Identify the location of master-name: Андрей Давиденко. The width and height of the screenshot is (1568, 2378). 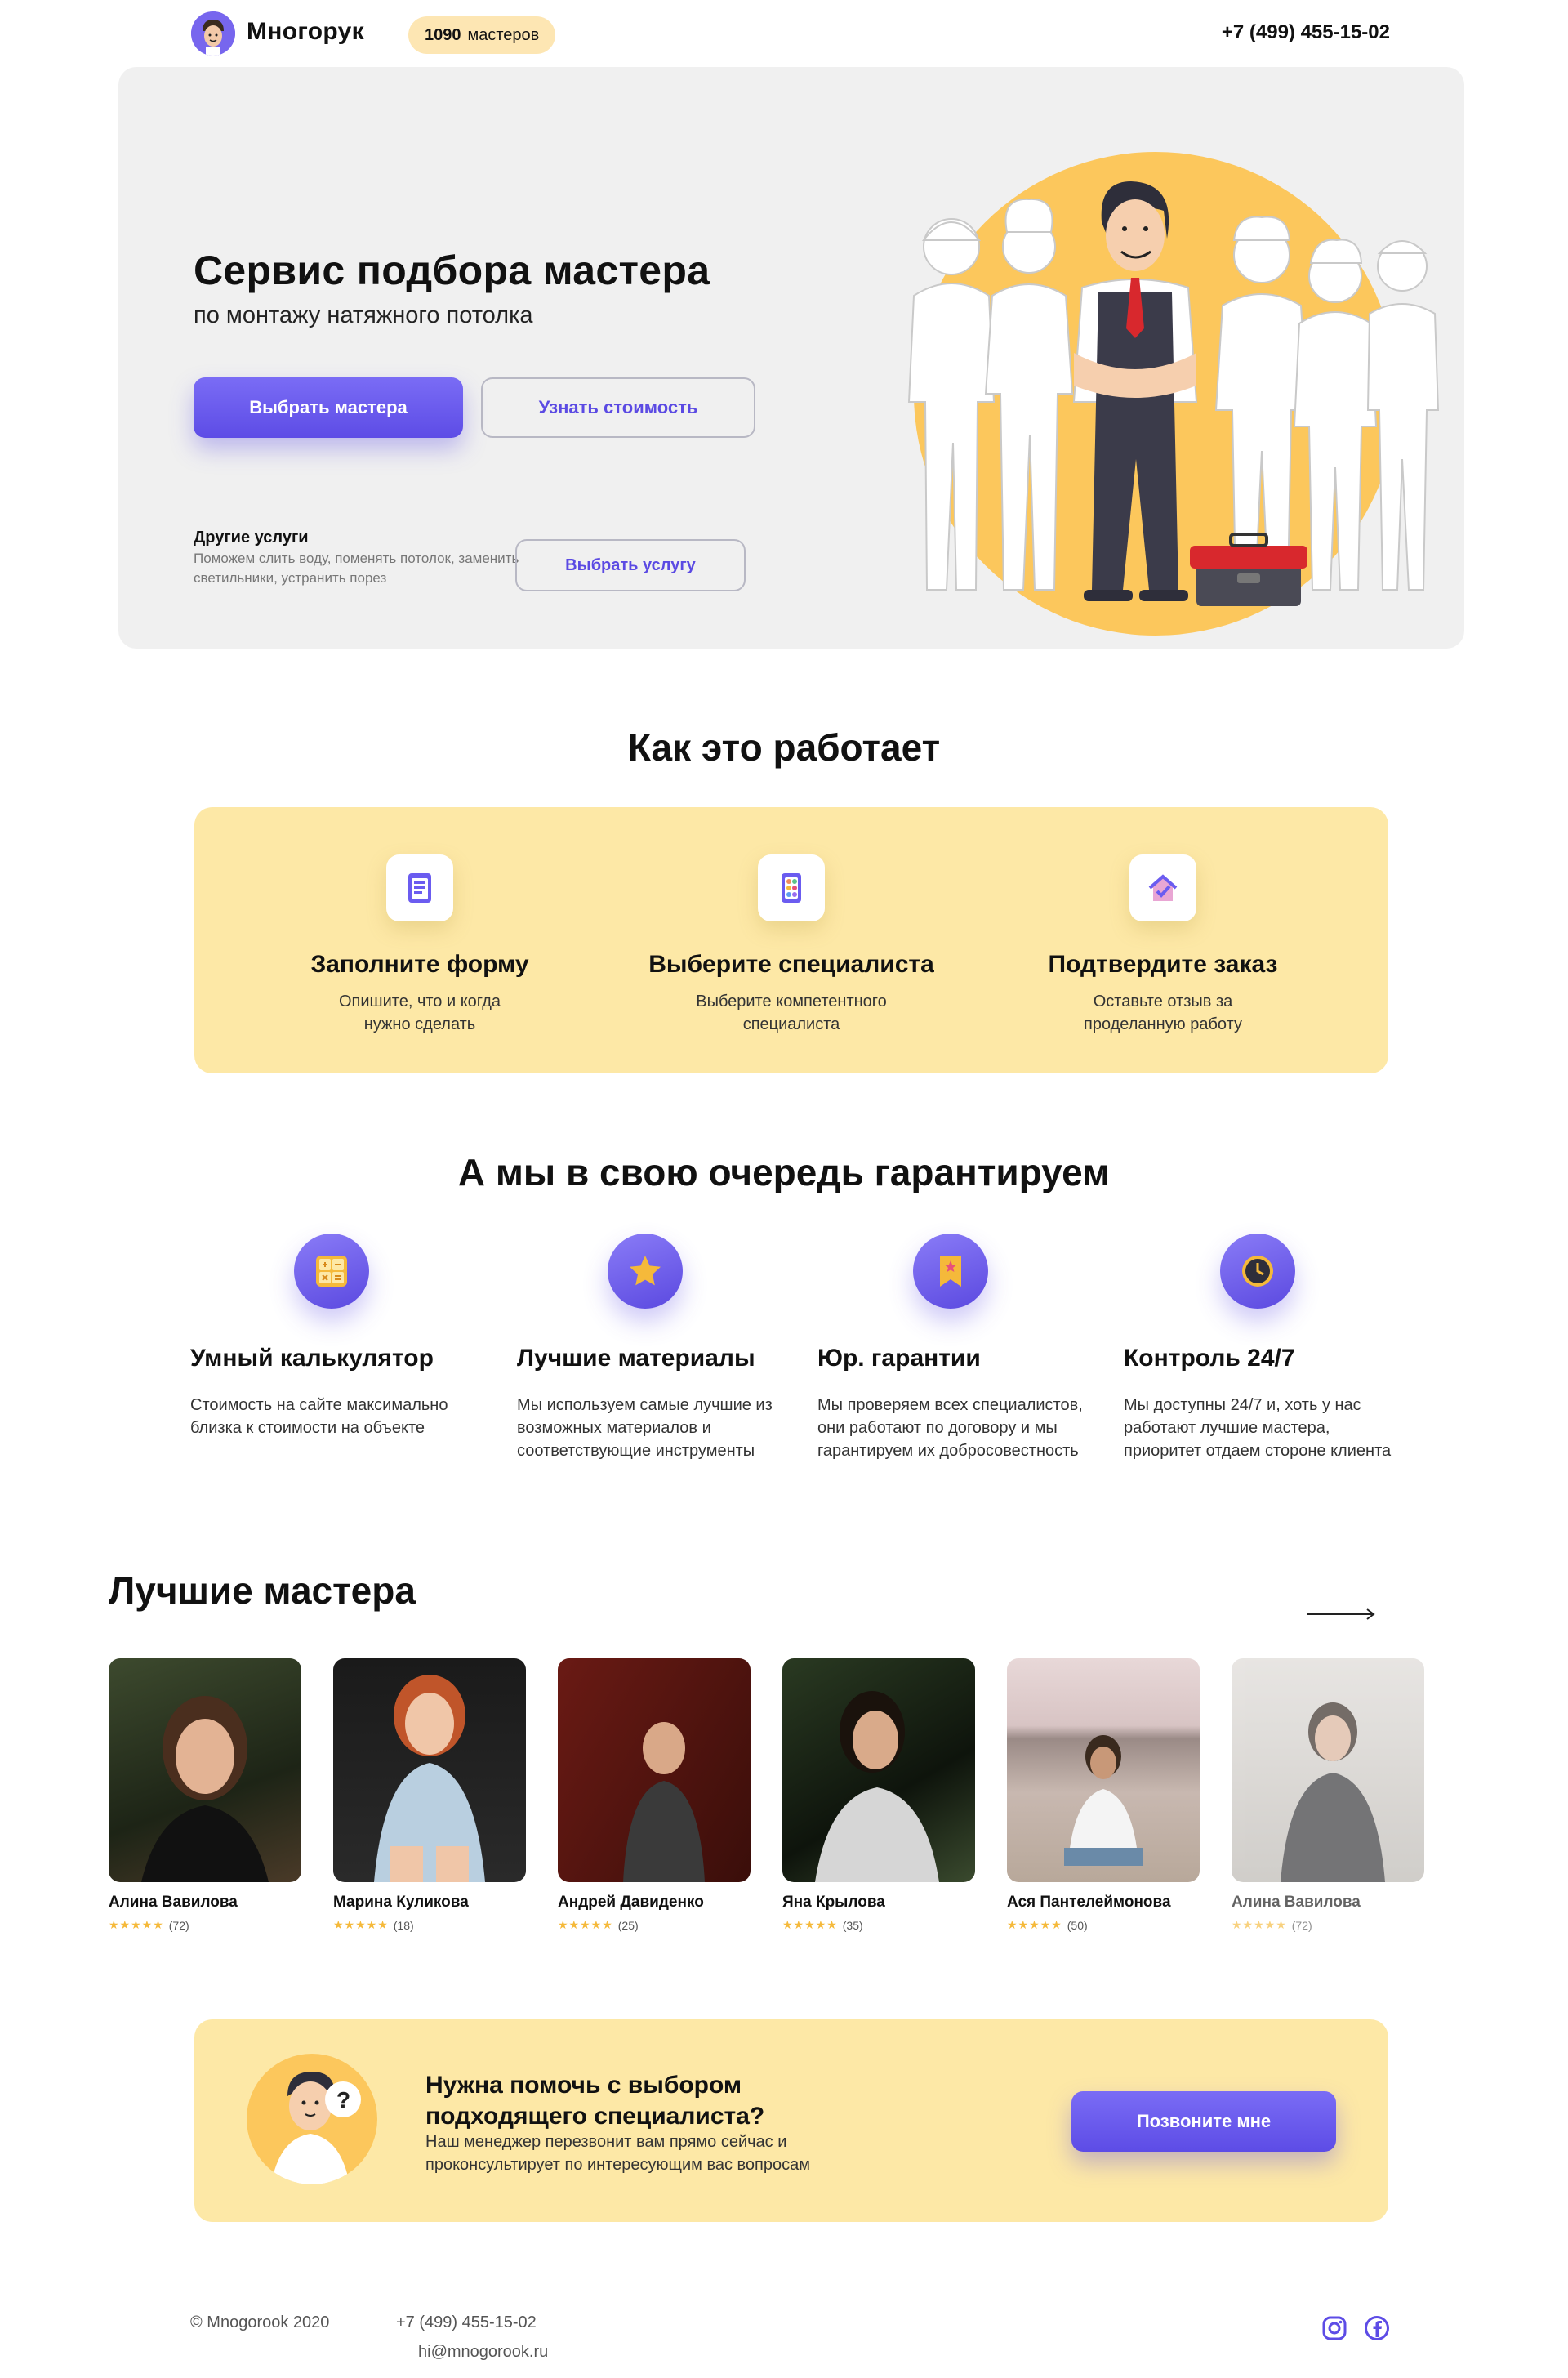
(654, 1903).